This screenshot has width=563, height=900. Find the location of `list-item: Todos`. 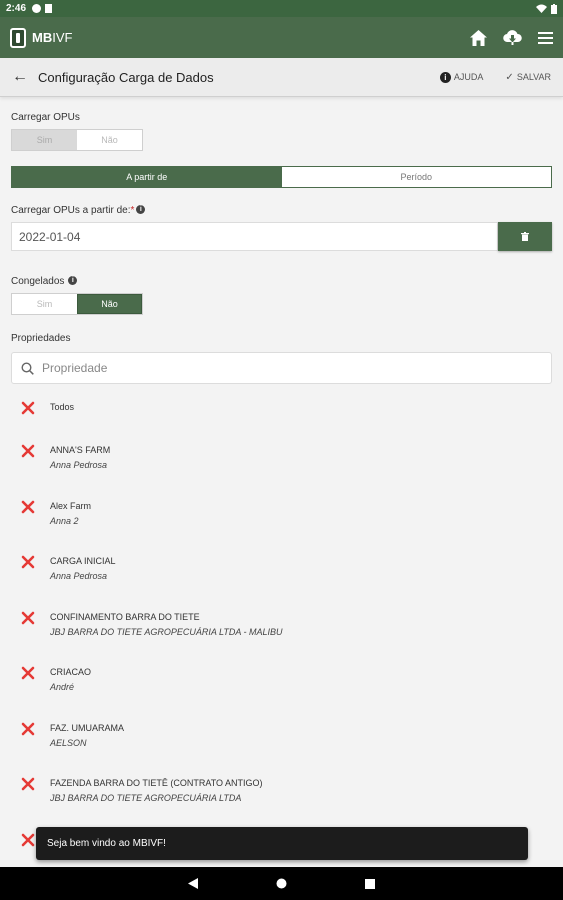

list-item: Todos is located at coordinates (281, 417).